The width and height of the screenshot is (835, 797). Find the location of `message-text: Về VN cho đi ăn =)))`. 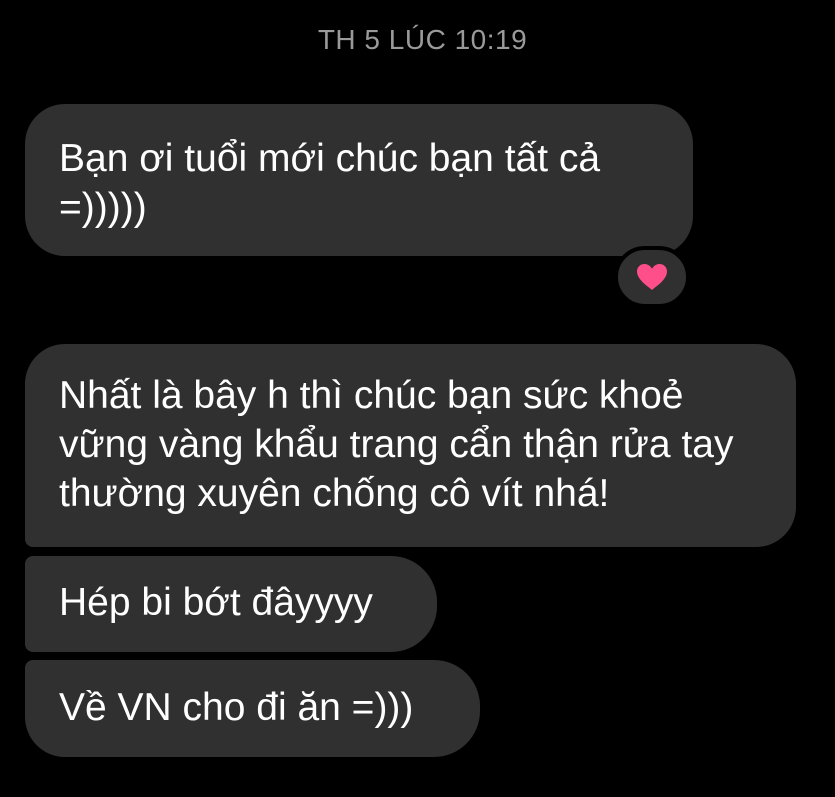

message-text: Về VN cho đi ăn =))) is located at coordinates (236, 707).